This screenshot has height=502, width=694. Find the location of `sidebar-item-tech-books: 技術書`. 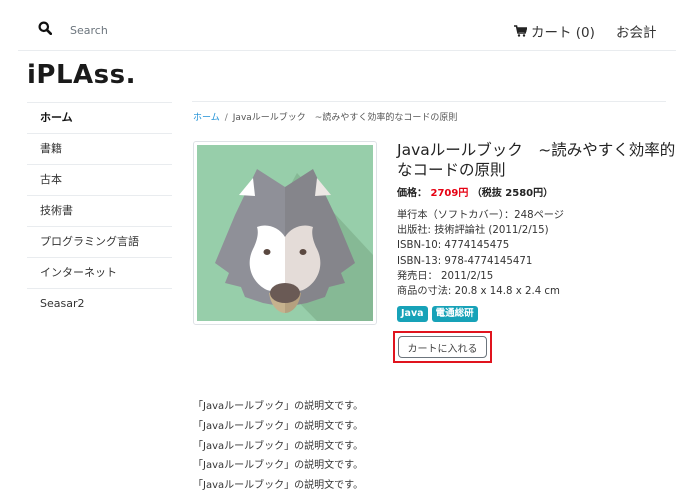

sidebar-item-tech-books: 技術書 is located at coordinates (99, 210).